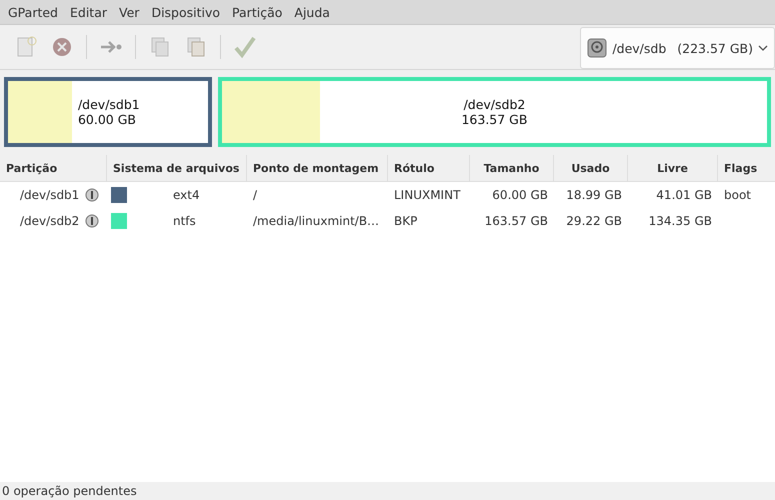 This screenshot has height=500, width=775. Describe the element at coordinates (255, 195) in the screenshot. I see `table-cell-text: /` at that location.